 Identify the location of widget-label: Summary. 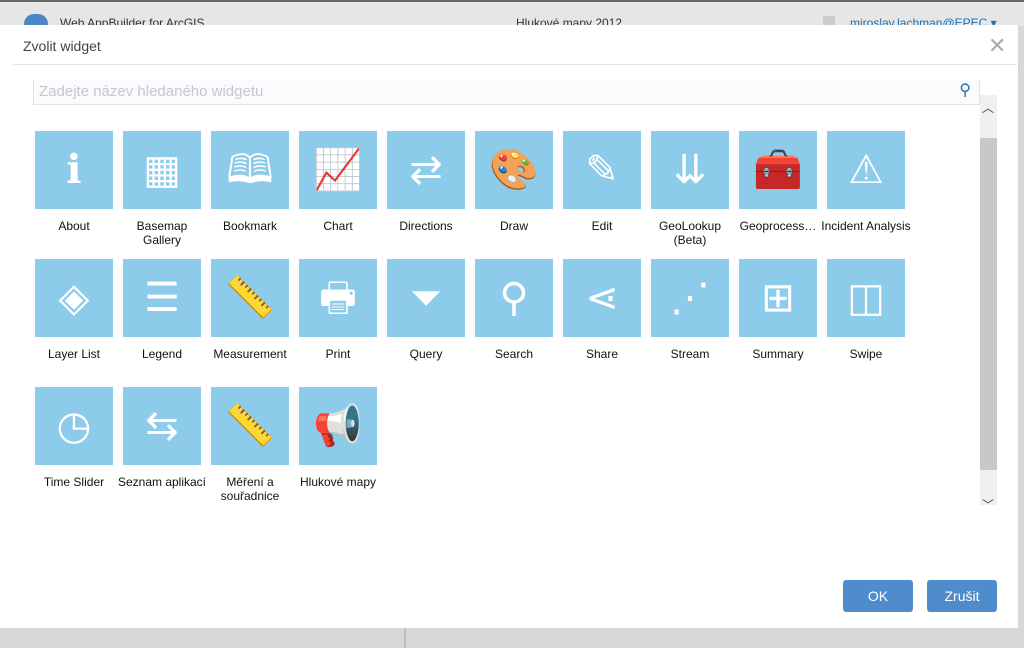
(778, 354).